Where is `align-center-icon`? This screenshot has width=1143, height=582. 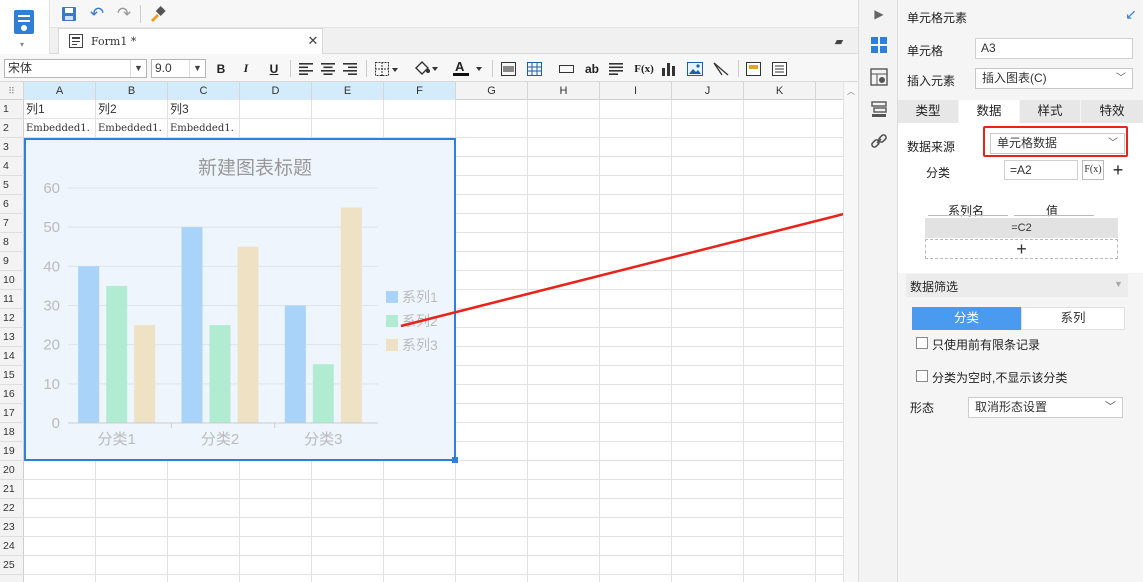 align-center-icon is located at coordinates (328, 68).